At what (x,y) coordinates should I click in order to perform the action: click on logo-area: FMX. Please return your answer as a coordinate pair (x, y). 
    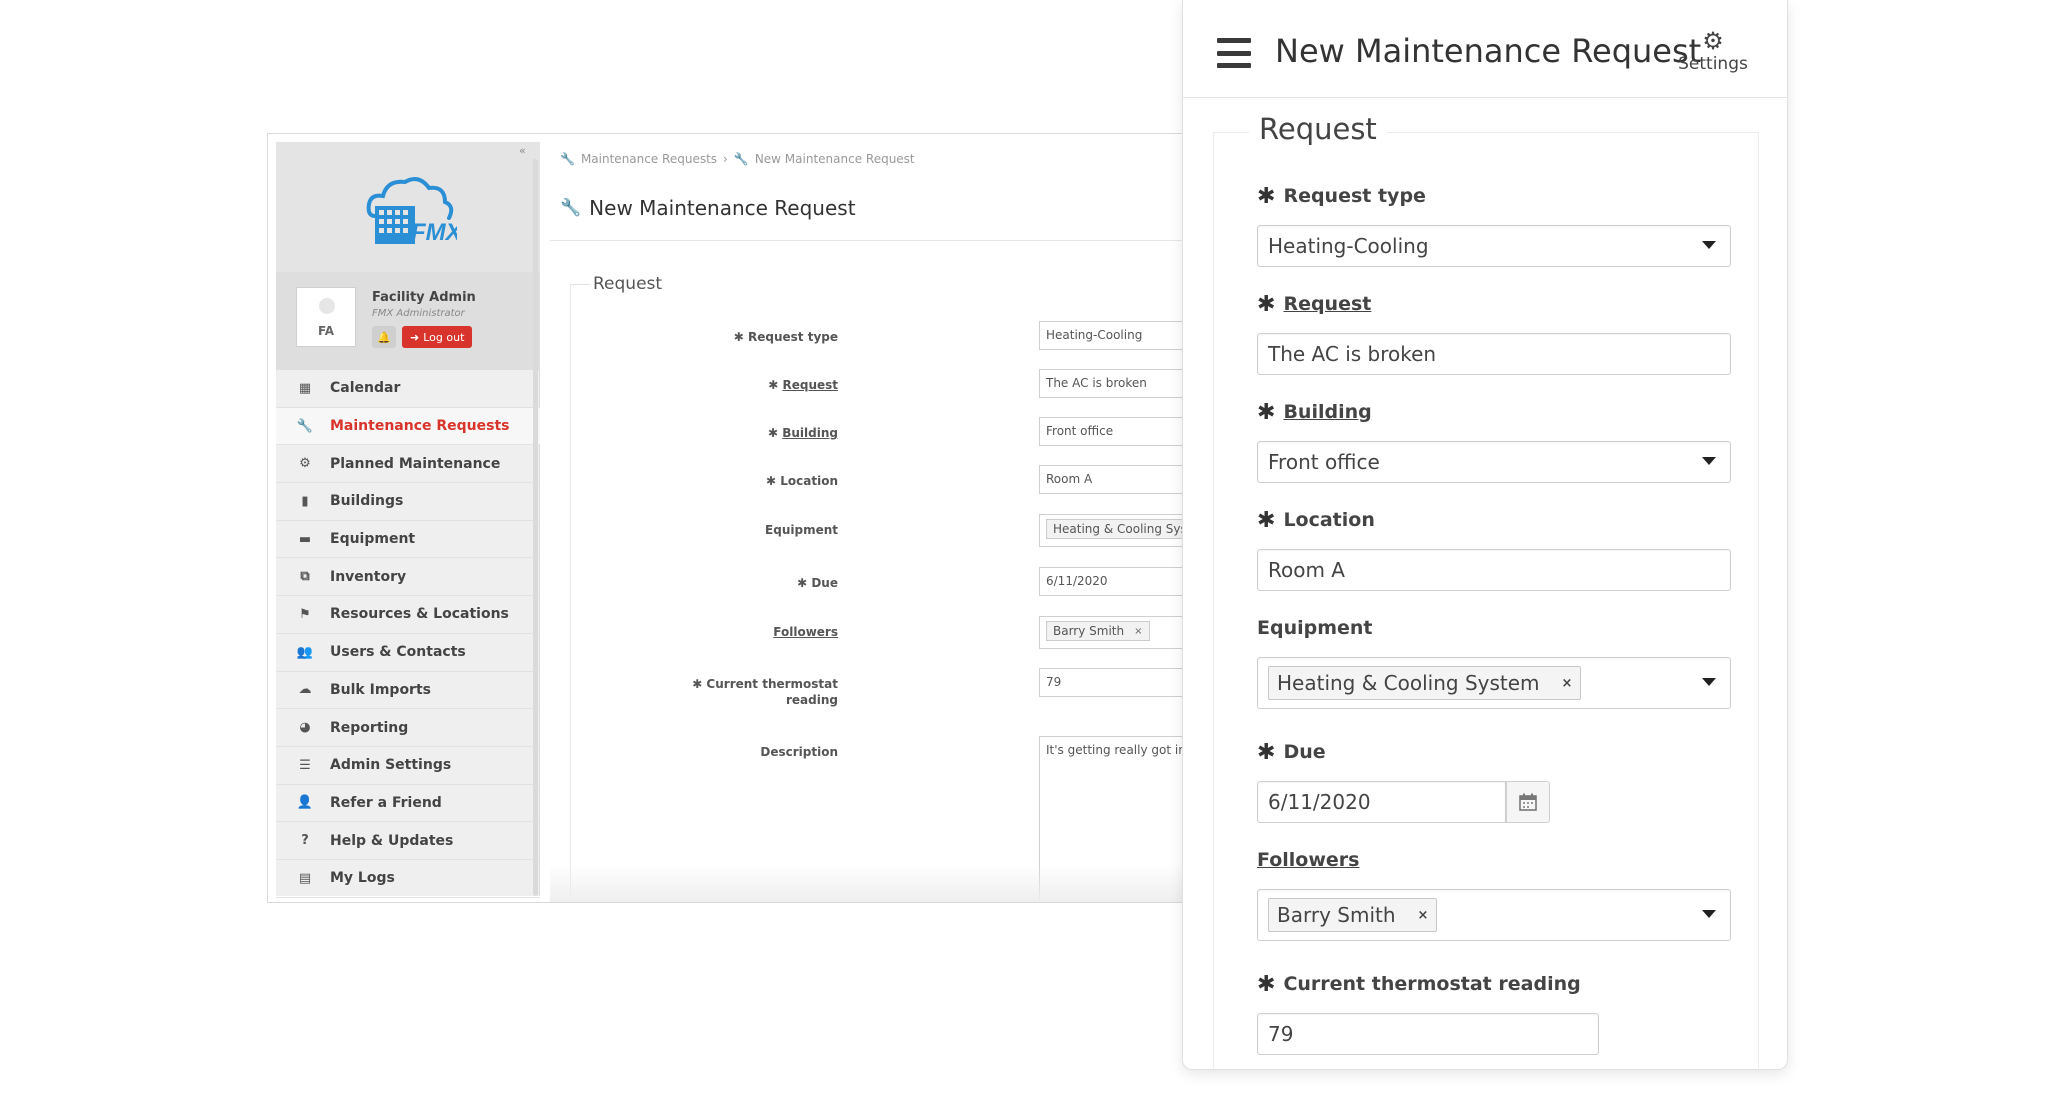
    Looking at the image, I should click on (408, 207).